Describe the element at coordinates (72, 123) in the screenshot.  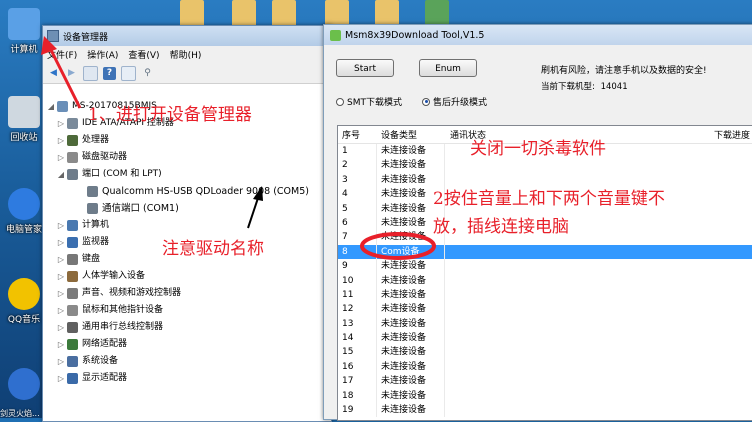
I see `ide-controller-icon` at that location.